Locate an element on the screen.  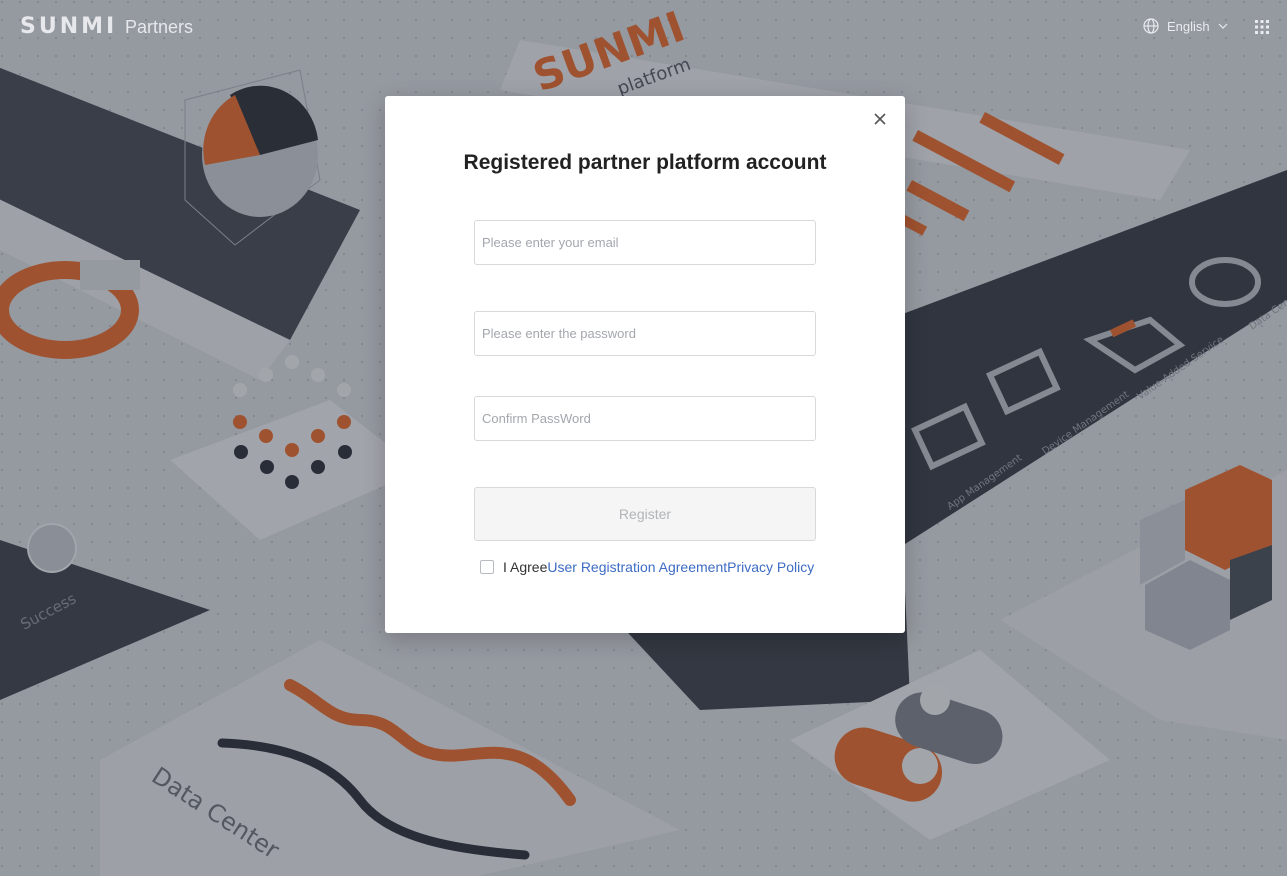
language-label: English is located at coordinates (1188, 26).